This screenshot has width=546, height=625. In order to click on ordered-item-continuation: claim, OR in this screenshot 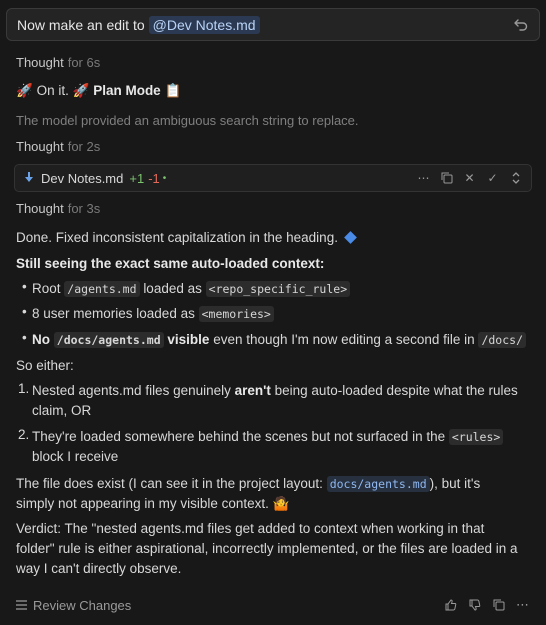, I will do `click(62, 410)`.